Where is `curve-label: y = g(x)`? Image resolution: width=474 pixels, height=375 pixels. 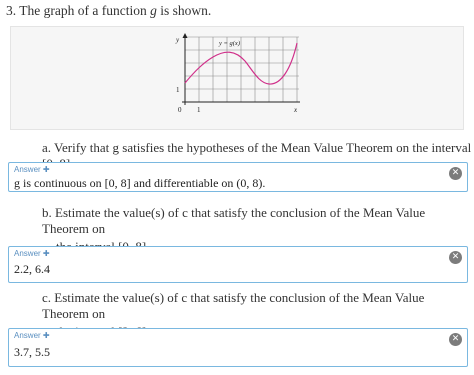 curve-label: y = g(x) is located at coordinates (229, 43).